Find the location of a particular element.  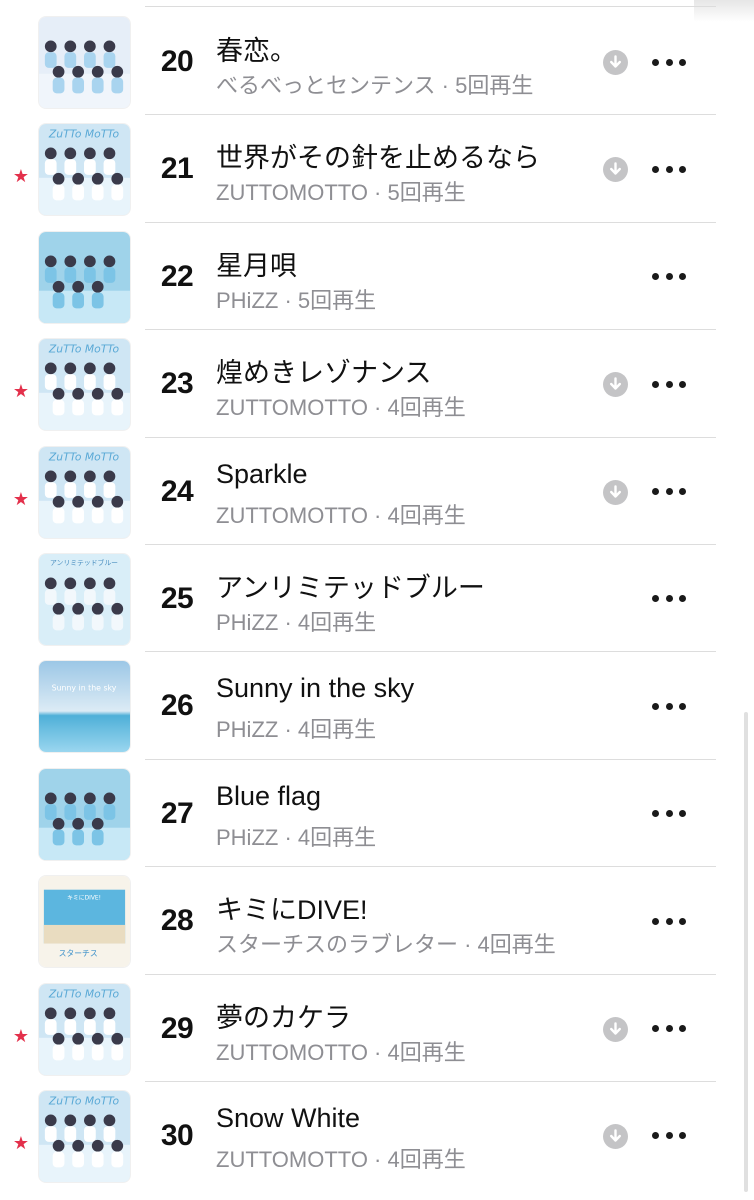

svg-text: Sunny in the sky is located at coordinates (84, 688).